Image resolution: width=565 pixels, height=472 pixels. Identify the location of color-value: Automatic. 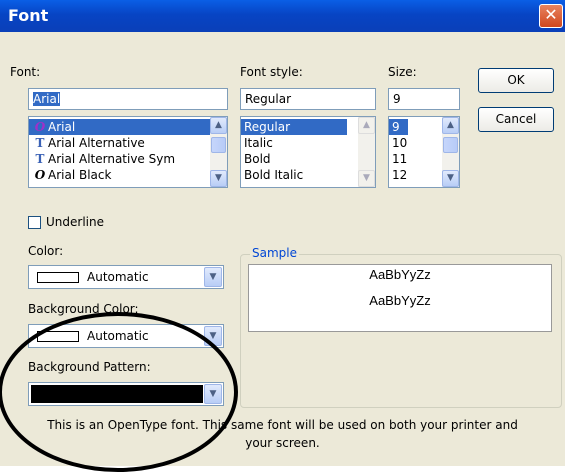
(118, 277).